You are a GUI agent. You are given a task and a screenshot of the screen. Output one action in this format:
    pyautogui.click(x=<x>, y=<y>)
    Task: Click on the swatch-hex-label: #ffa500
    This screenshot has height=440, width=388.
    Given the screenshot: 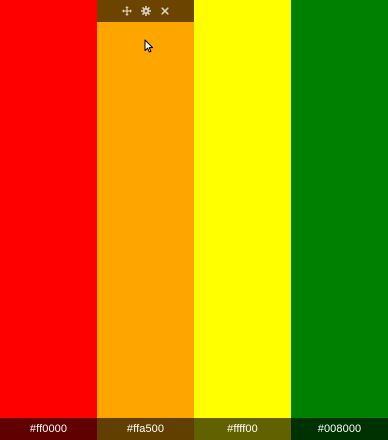 What is the action you would take?
    pyautogui.click(x=145, y=429)
    